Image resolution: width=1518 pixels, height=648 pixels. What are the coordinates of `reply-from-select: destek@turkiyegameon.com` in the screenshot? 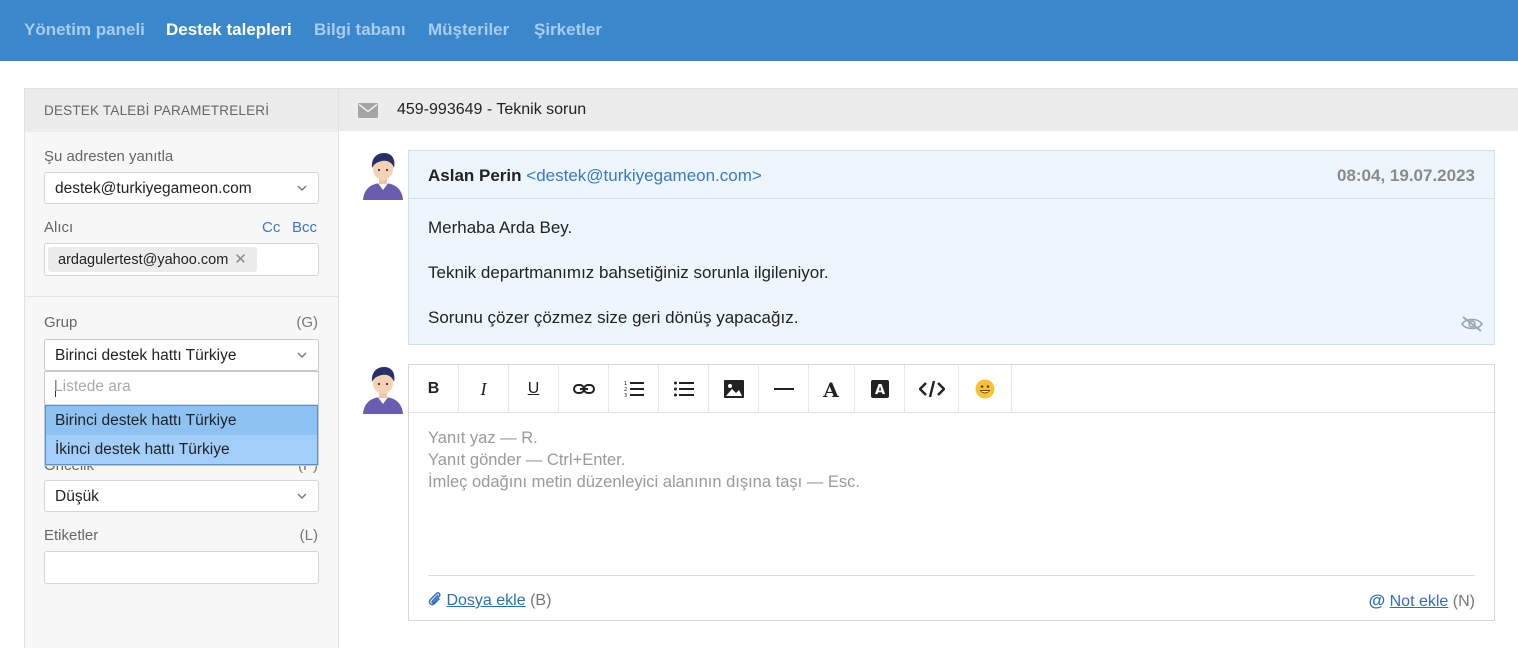 It's located at (181, 188).